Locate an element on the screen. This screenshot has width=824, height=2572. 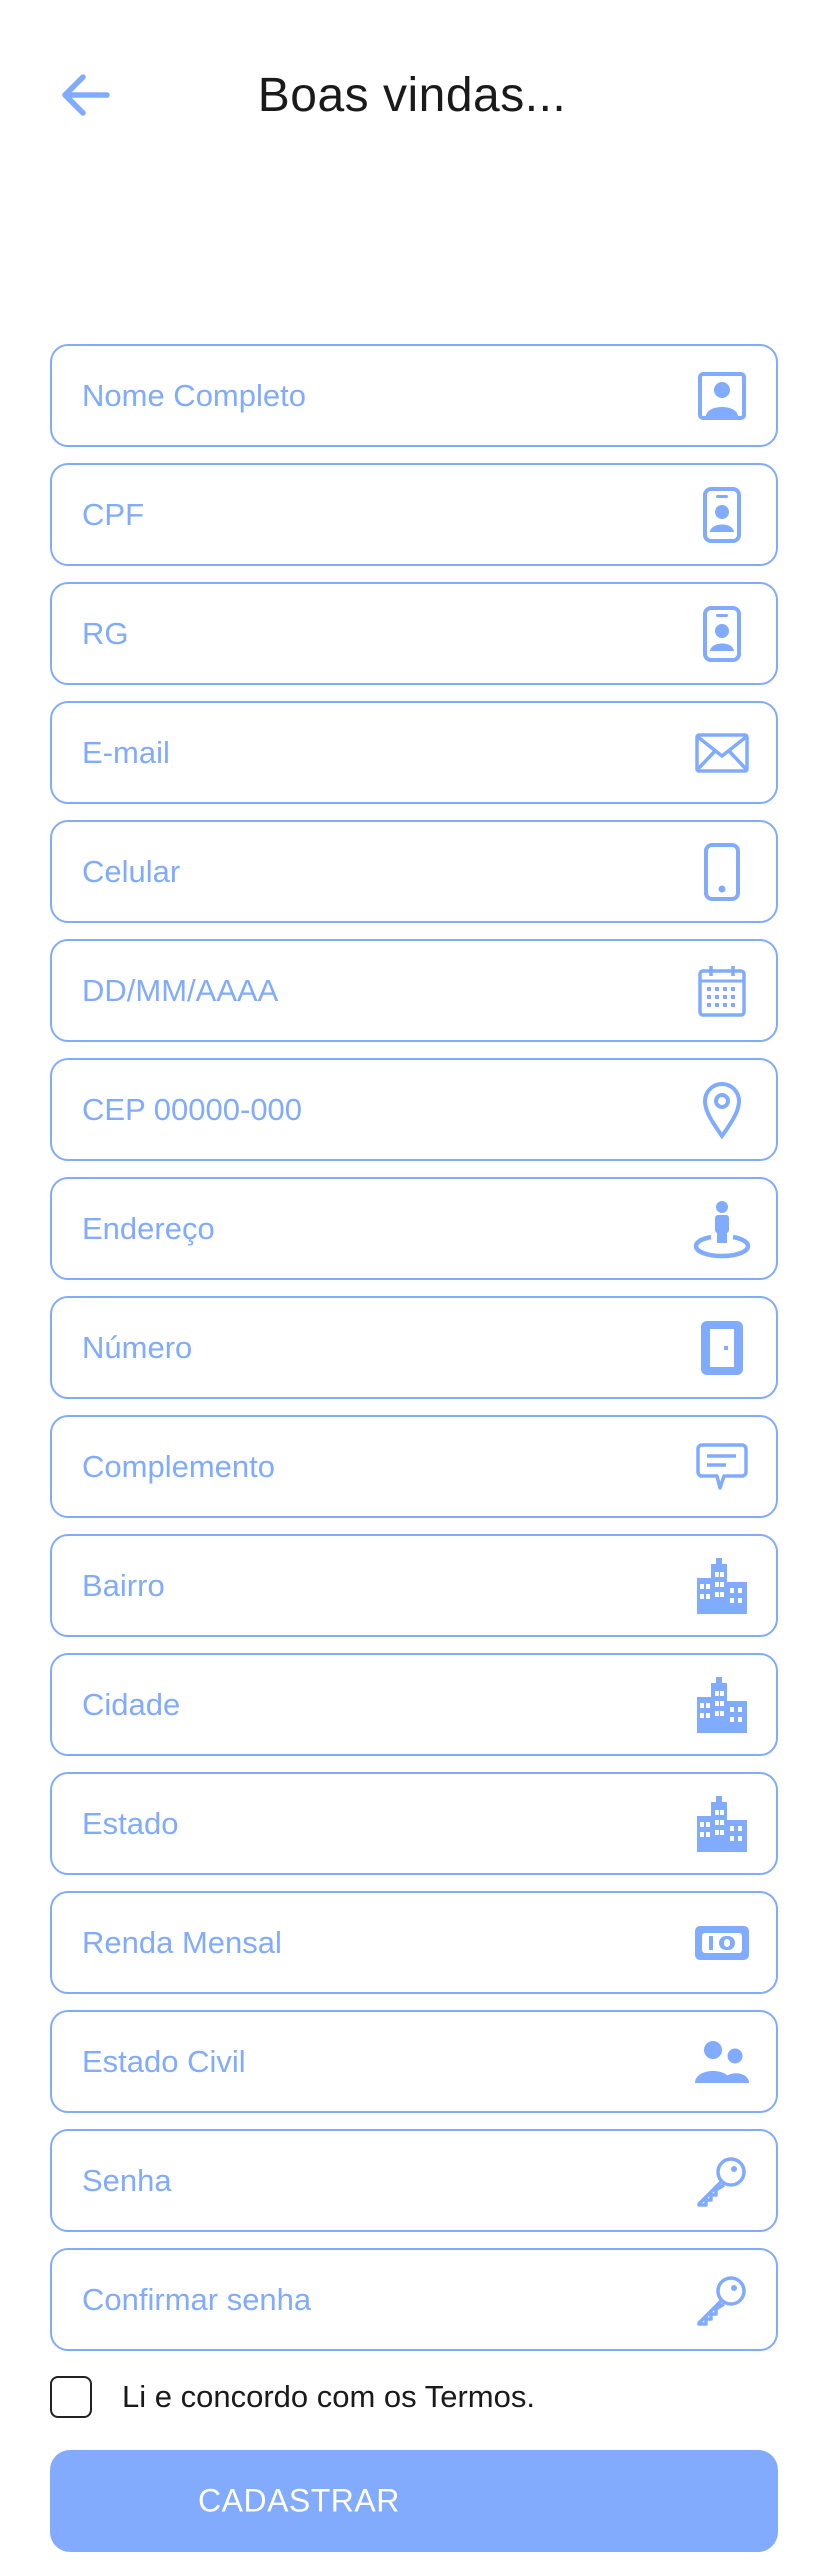
terms-row: Li e concordo com os Termos. is located at coordinates (292, 2397).